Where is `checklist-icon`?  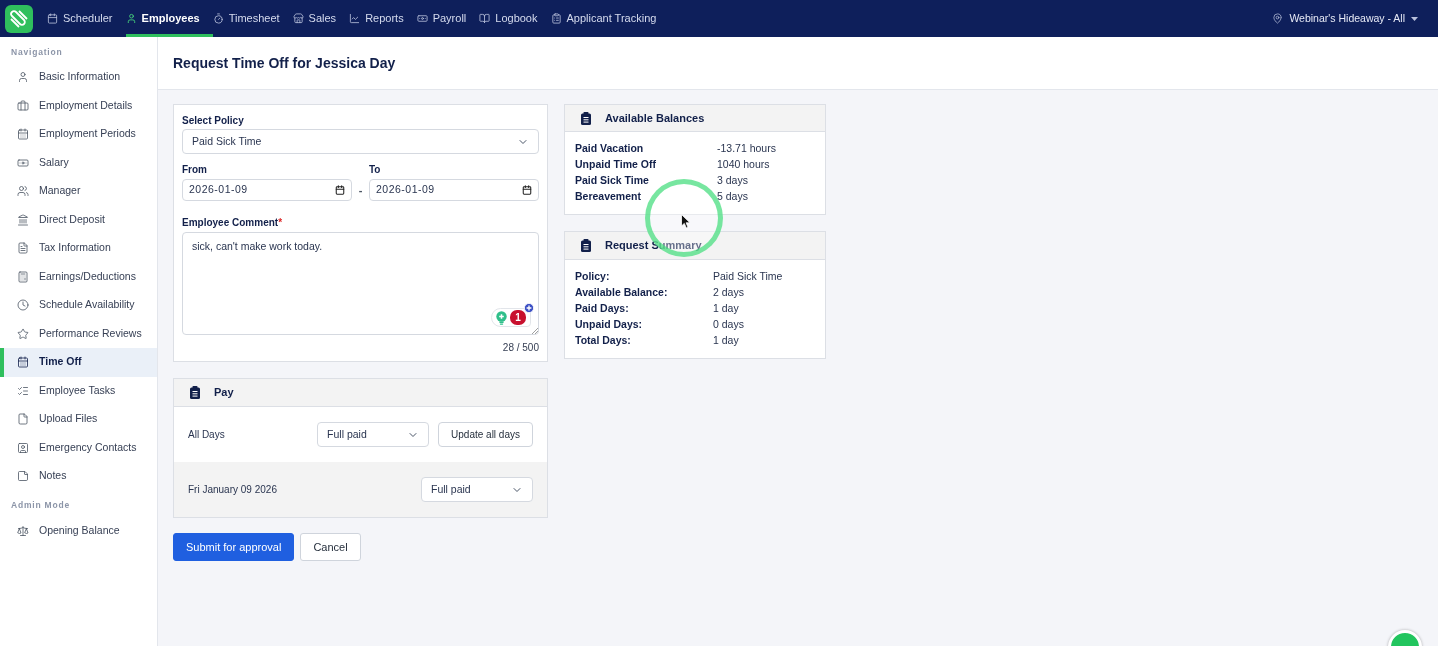 checklist-icon is located at coordinates (23, 390).